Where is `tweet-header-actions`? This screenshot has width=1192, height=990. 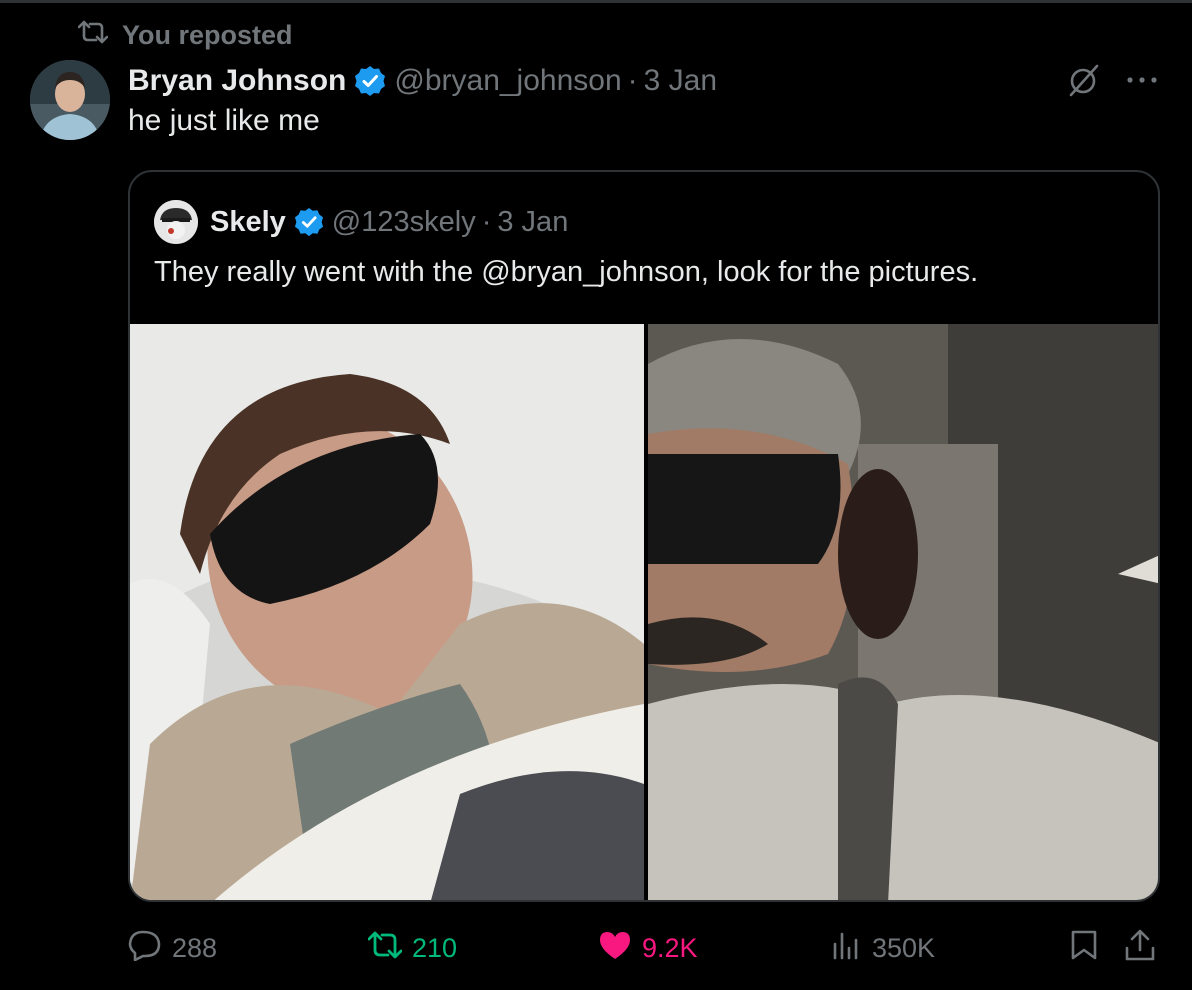 tweet-header-actions is located at coordinates (1112, 80).